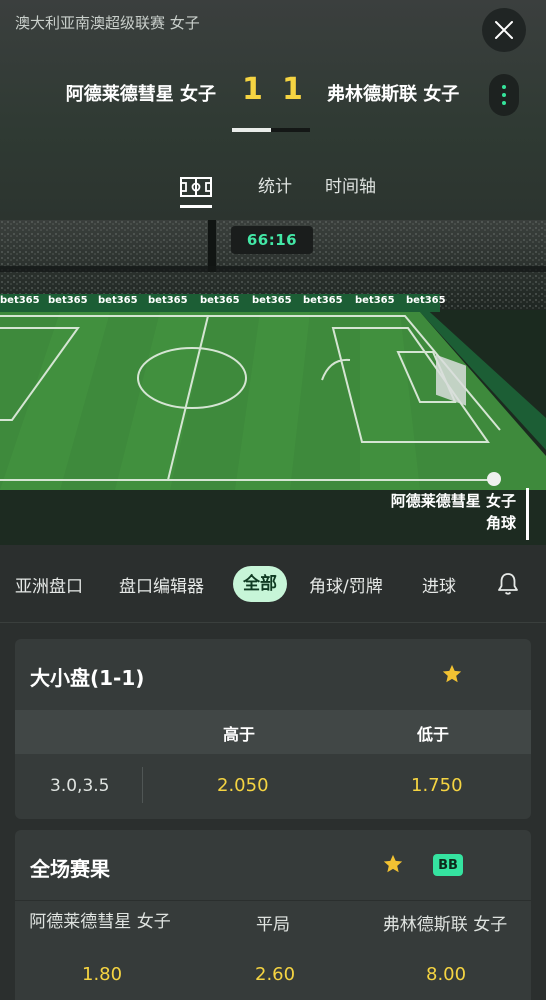  What do you see at coordinates (446, 974) in the screenshot?
I see `away-odds-button: 8.00` at bounding box center [446, 974].